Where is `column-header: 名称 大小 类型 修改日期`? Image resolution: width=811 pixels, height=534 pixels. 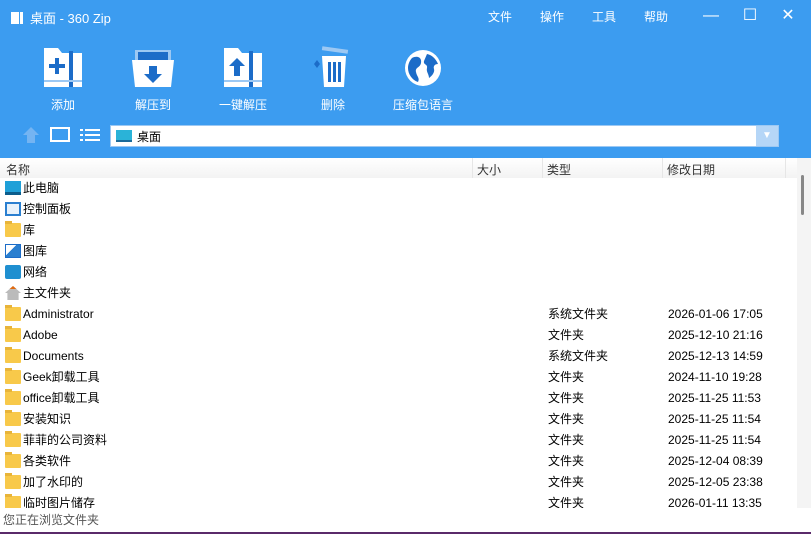
column-header: 名称 大小 类型 修改日期 is located at coordinates (398, 168).